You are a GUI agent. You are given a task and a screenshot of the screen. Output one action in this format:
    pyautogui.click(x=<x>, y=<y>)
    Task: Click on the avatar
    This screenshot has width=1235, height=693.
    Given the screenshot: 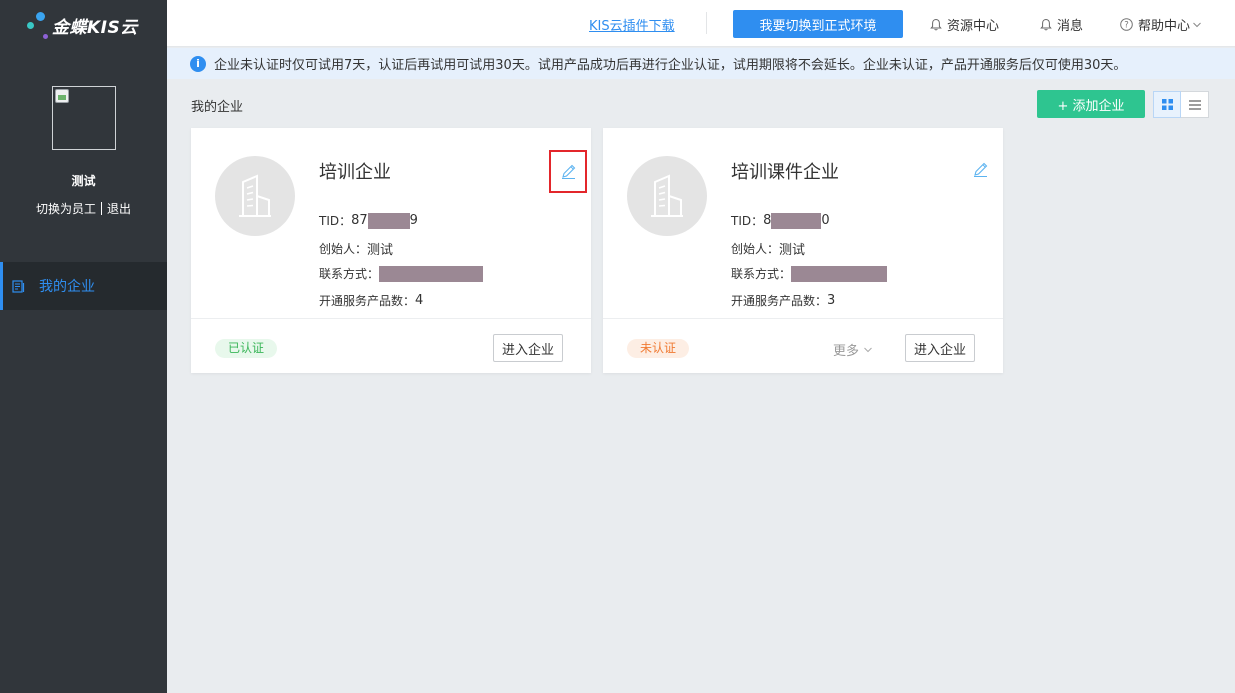 What is the action you would take?
    pyautogui.click(x=84, y=118)
    